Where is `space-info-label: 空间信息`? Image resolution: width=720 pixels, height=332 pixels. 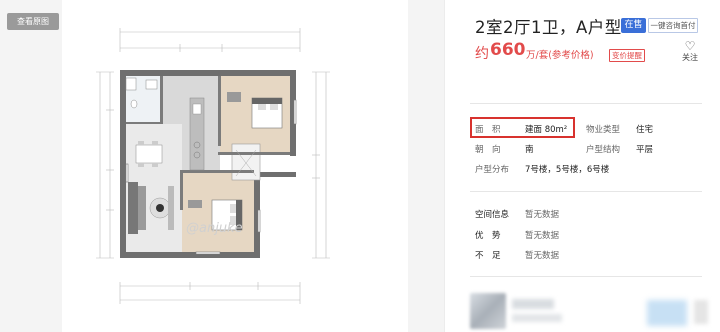
space-info-label: 空间信息 is located at coordinates (492, 215).